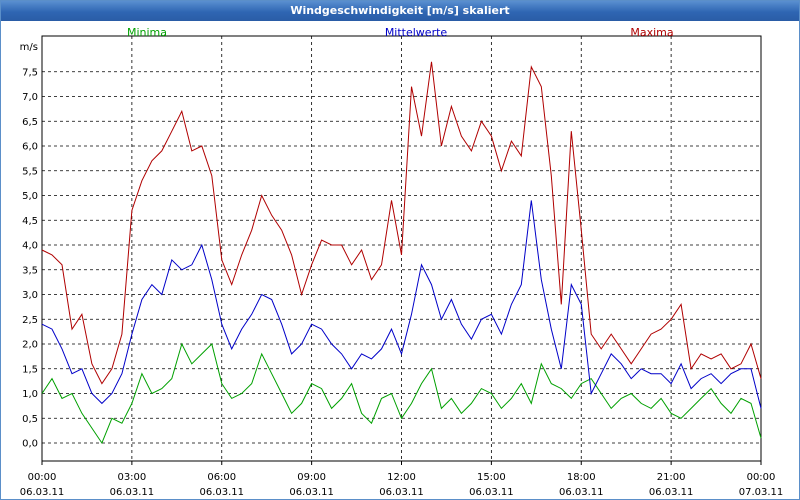 This screenshot has height=500, width=800. I want to click on y-tick-label: 6,5, so click(30, 122).